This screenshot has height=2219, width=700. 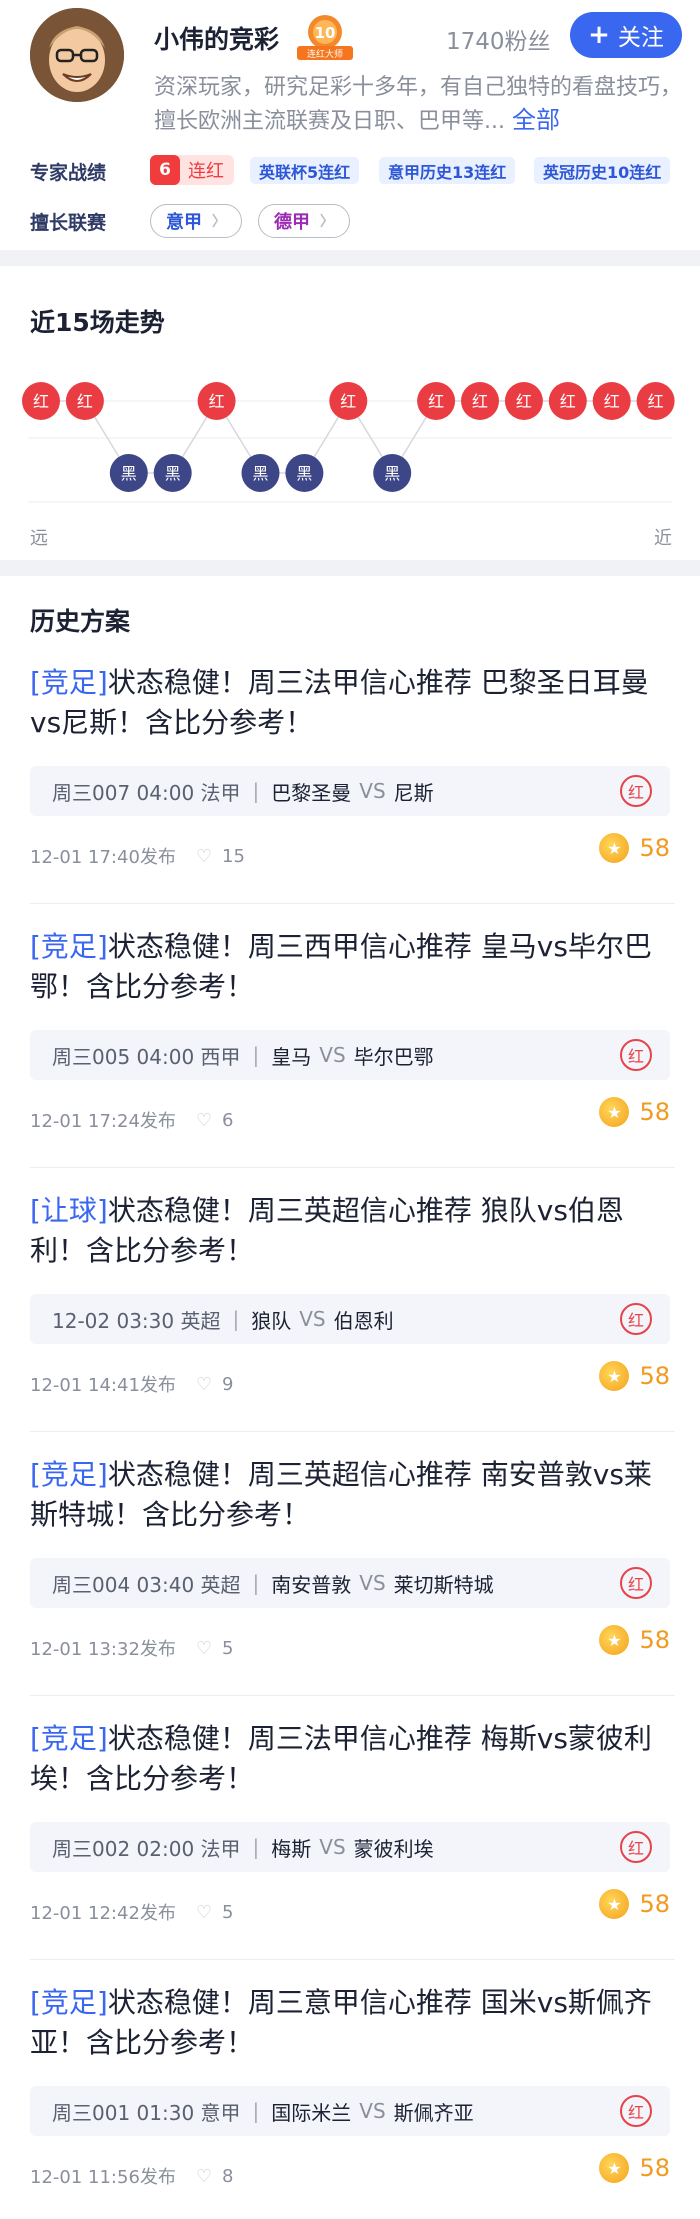 I want to click on record-label: 专家战绩, so click(x=68, y=173).